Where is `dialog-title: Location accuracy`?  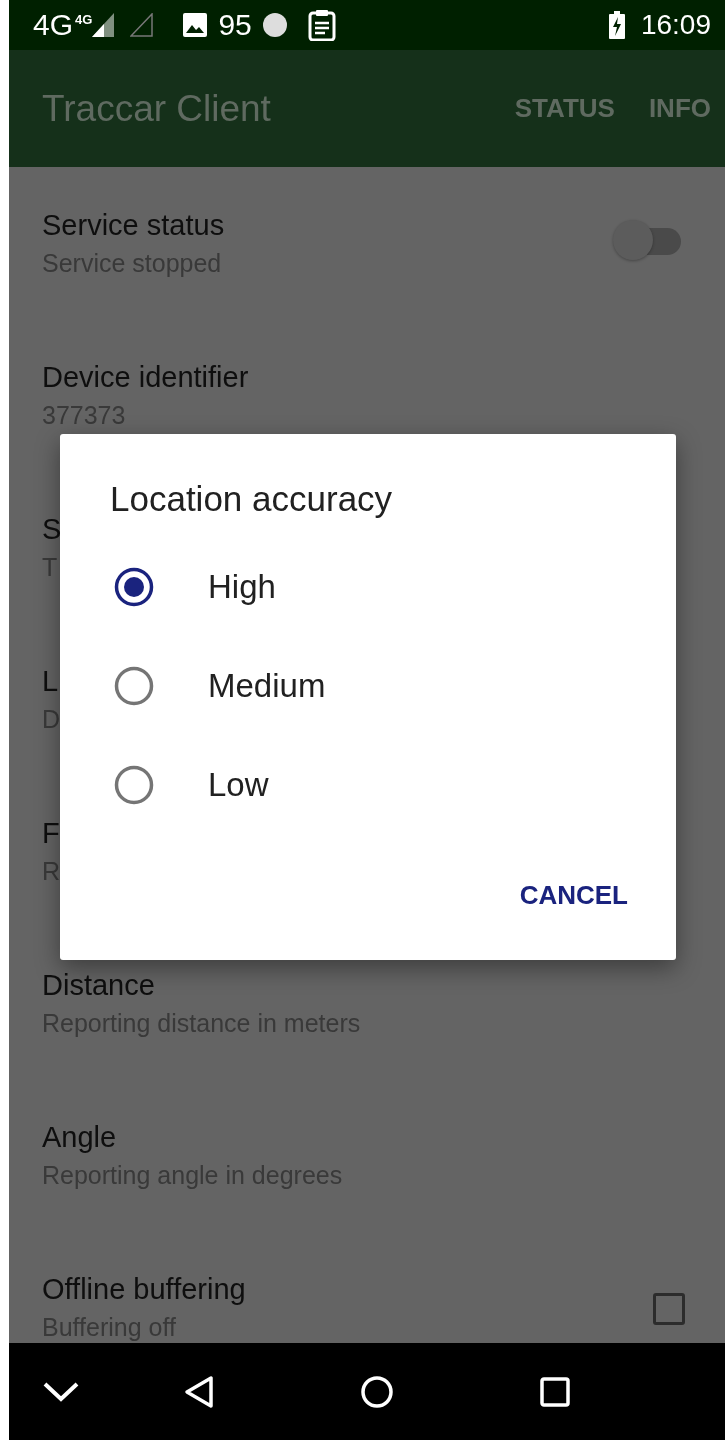
dialog-title: Location accuracy is located at coordinates (252, 499).